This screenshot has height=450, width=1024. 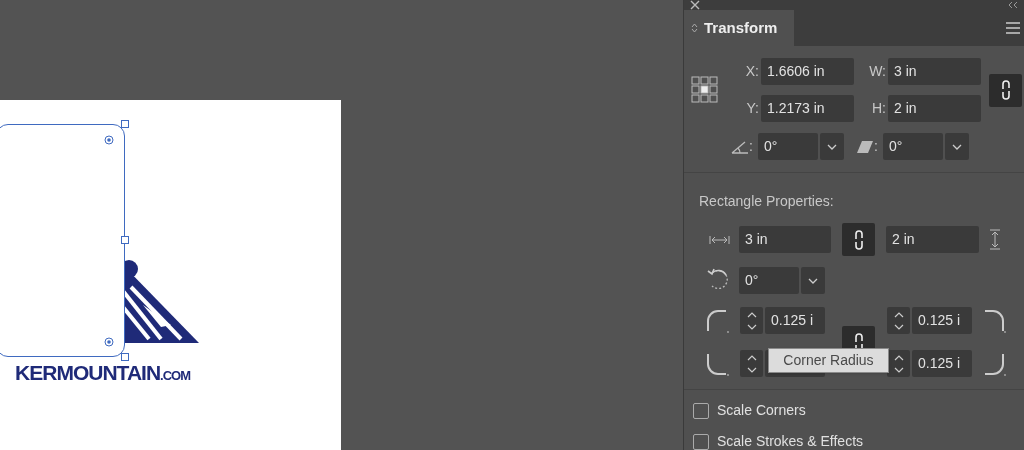 What do you see at coordinates (878, 108) in the screenshot?
I see `field-label: H:` at bounding box center [878, 108].